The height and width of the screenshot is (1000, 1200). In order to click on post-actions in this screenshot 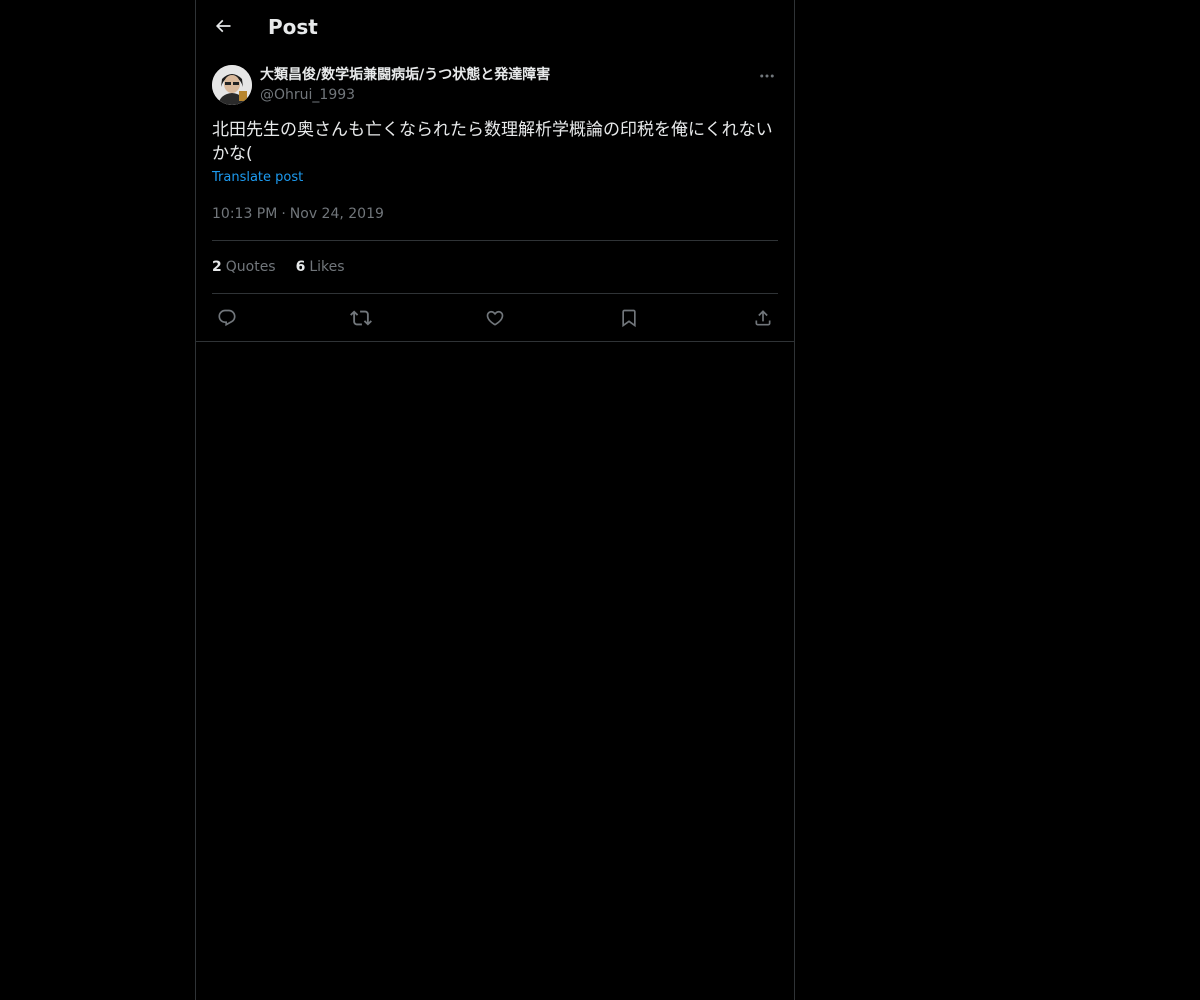, I will do `click(495, 317)`.